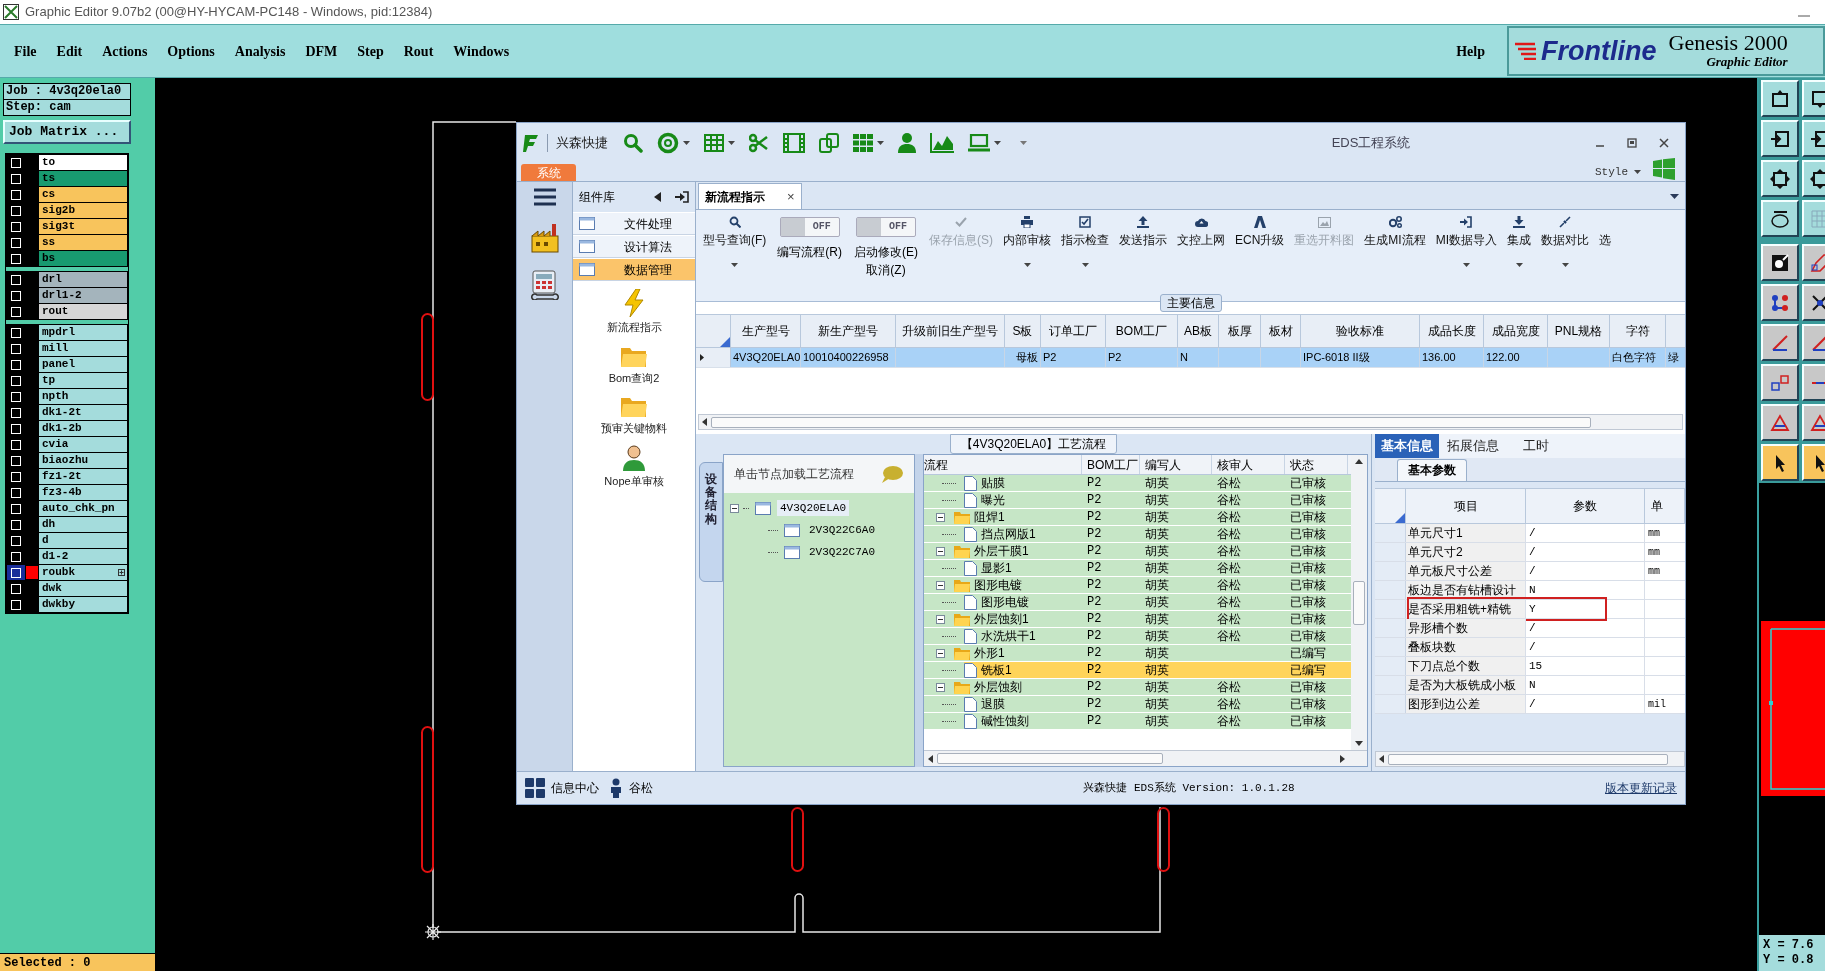 The width and height of the screenshot is (1825, 971). What do you see at coordinates (1240, 331) in the screenshot?
I see `column-header: 板厚` at bounding box center [1240, 331].